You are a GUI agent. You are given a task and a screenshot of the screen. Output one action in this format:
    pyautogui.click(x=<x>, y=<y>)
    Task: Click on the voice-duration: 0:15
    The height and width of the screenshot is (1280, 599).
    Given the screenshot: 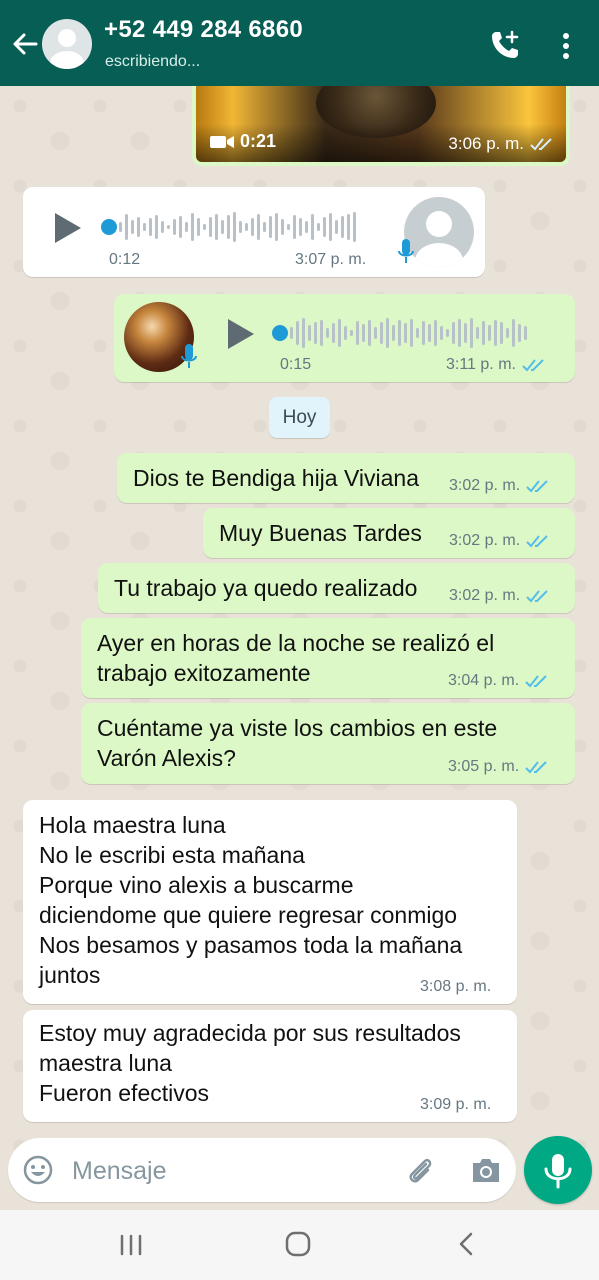 What is the action you would take?
    pyautogui.click(x=296, y=364)
    